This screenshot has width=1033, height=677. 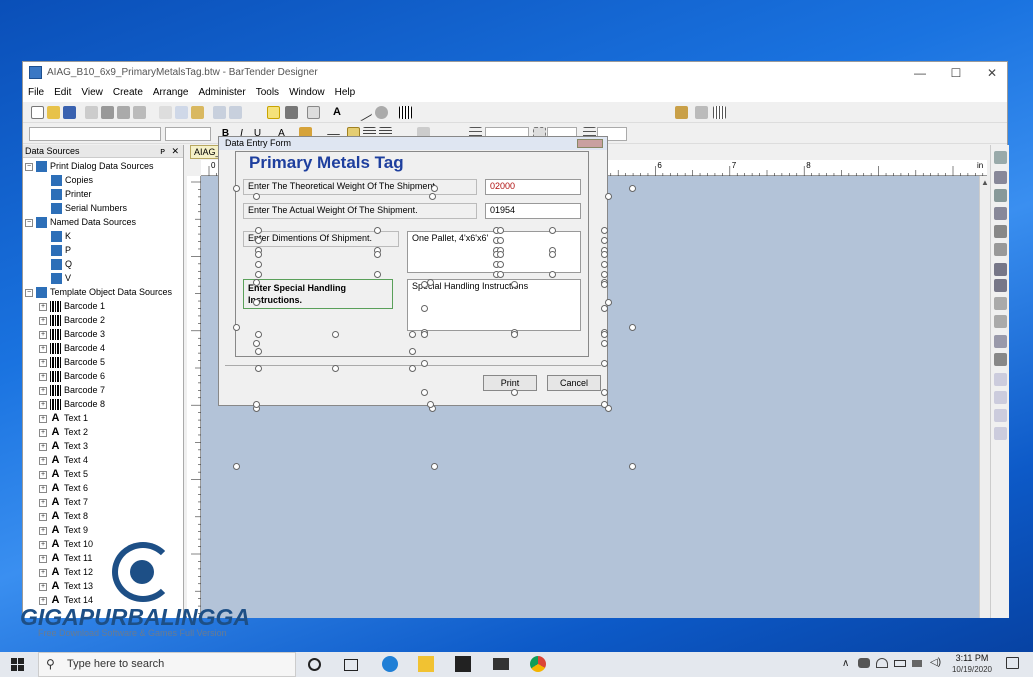 I want to click on select-pointer-icon, so click(x=273, y=112).